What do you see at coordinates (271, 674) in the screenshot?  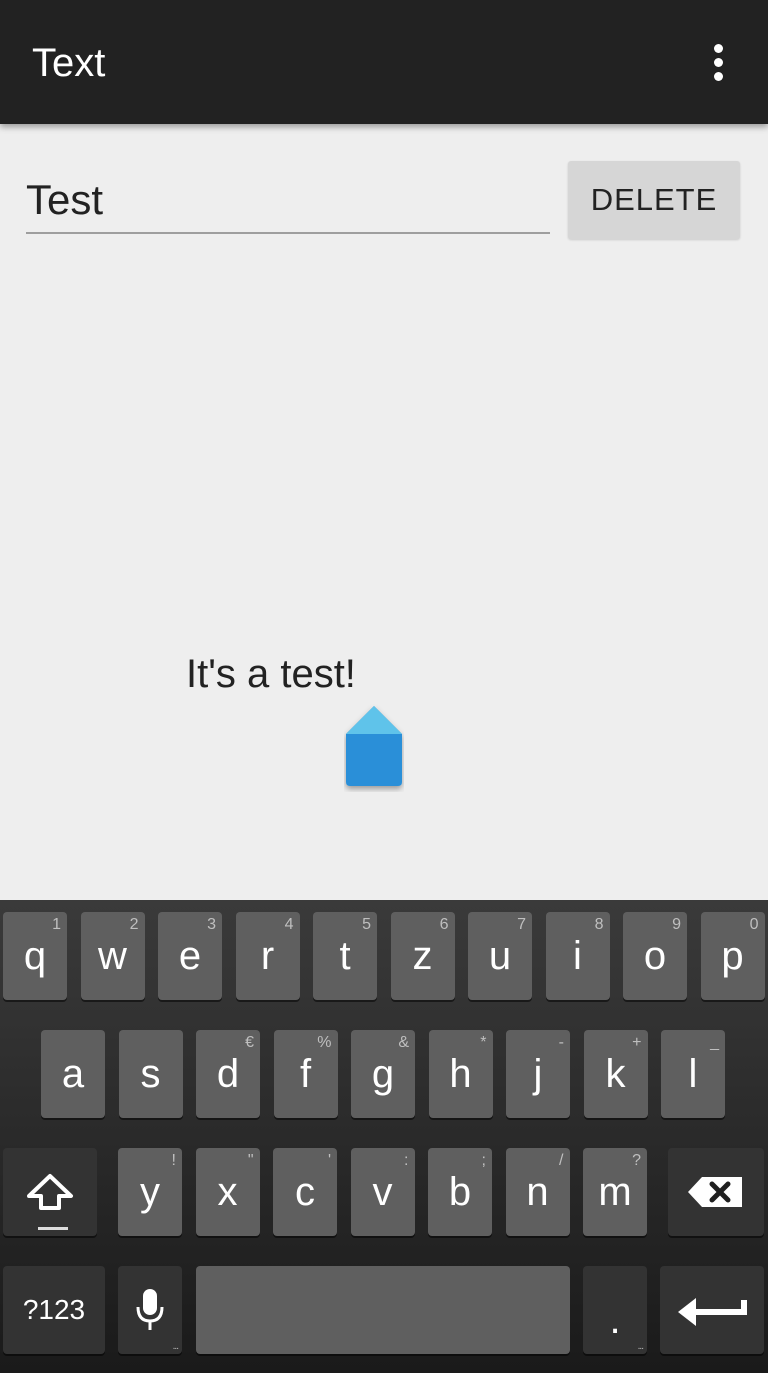 I see `output-text: It's a test!` at bounding box center [271, 674].